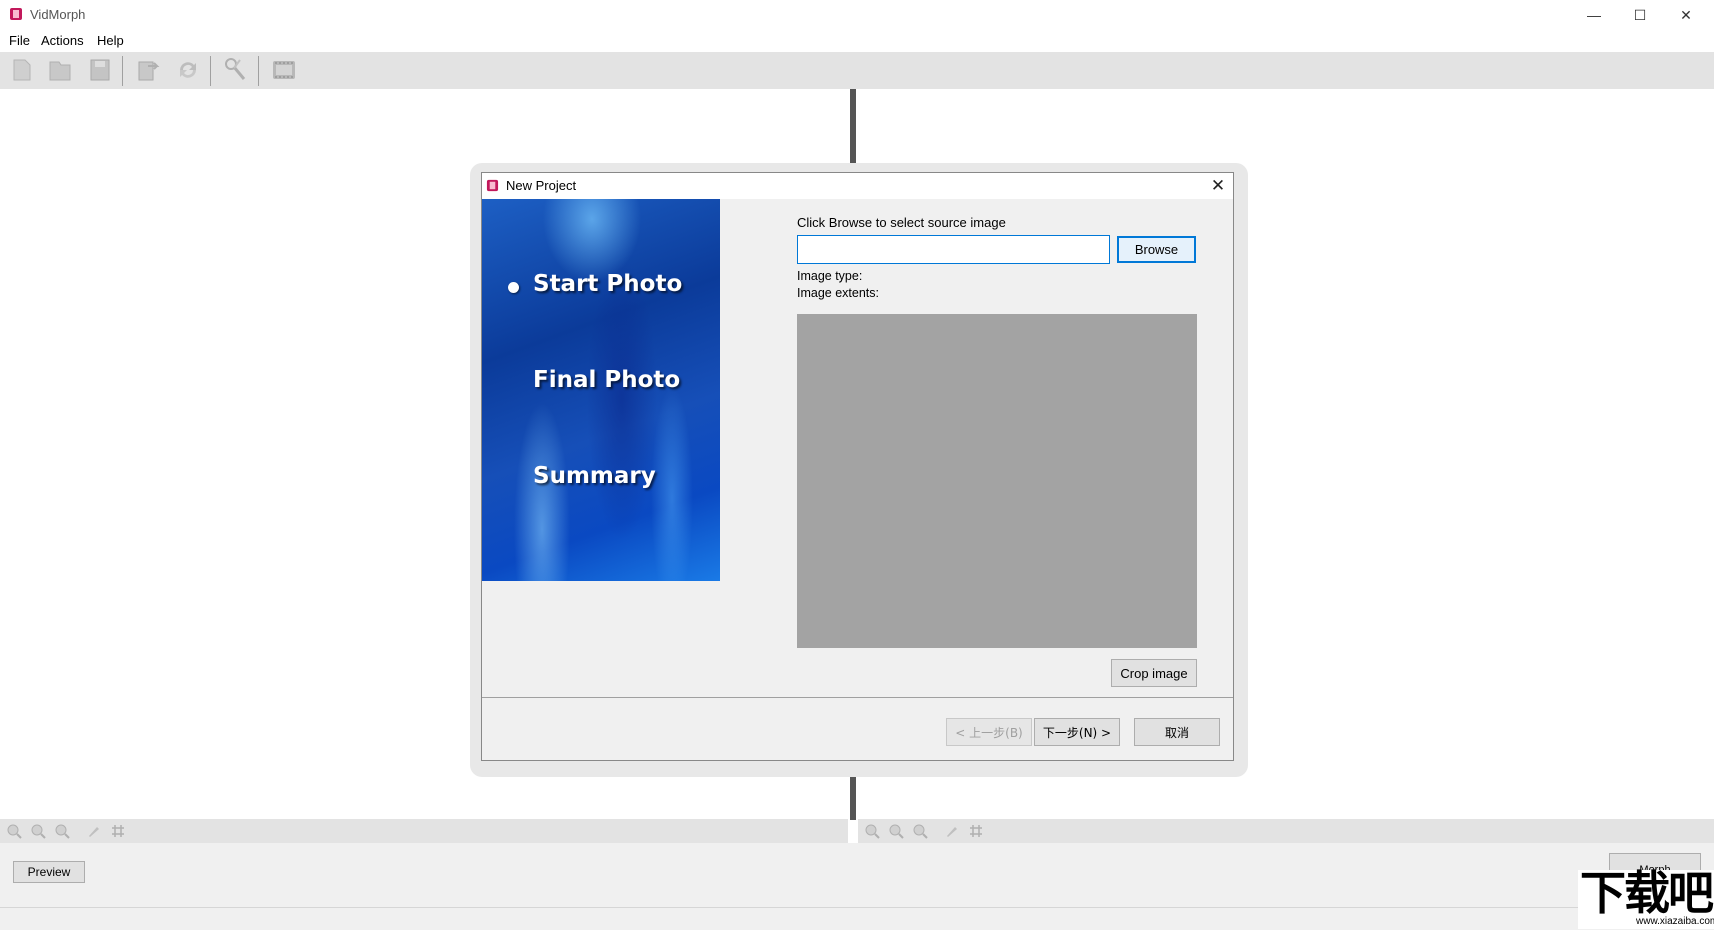 The height and width of the screenshot is (930, 1714). What do you see at coordinates (110, 40) in the screenshot?
I see `menu-help: Help` at bounding box center [110, 40].